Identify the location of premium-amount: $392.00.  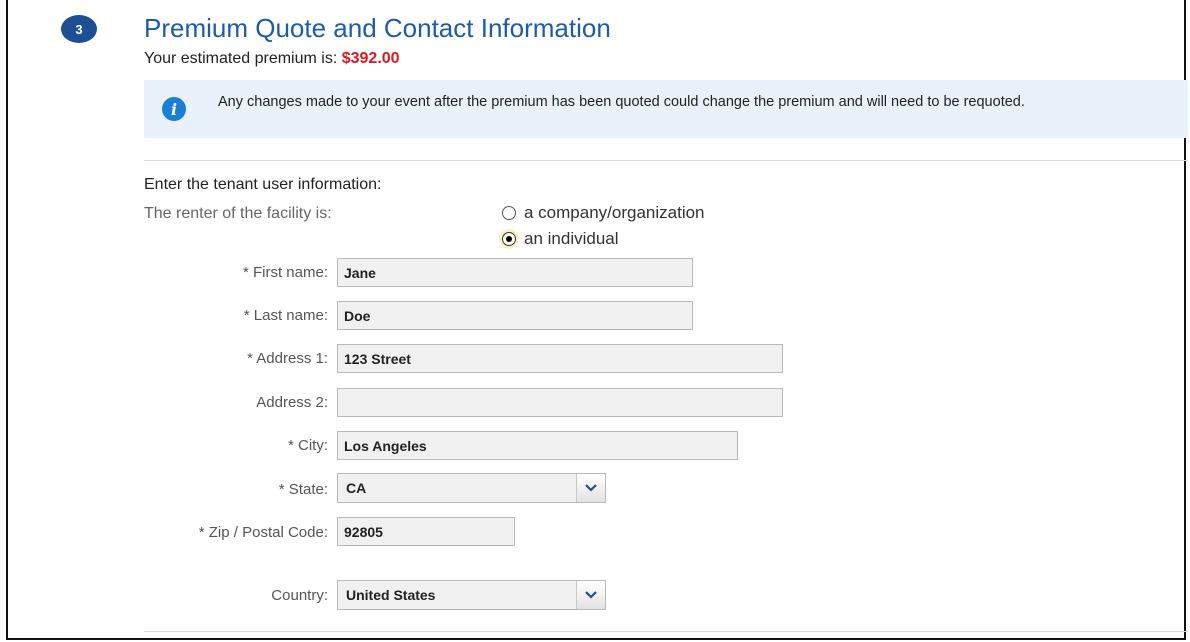
(370, 58).